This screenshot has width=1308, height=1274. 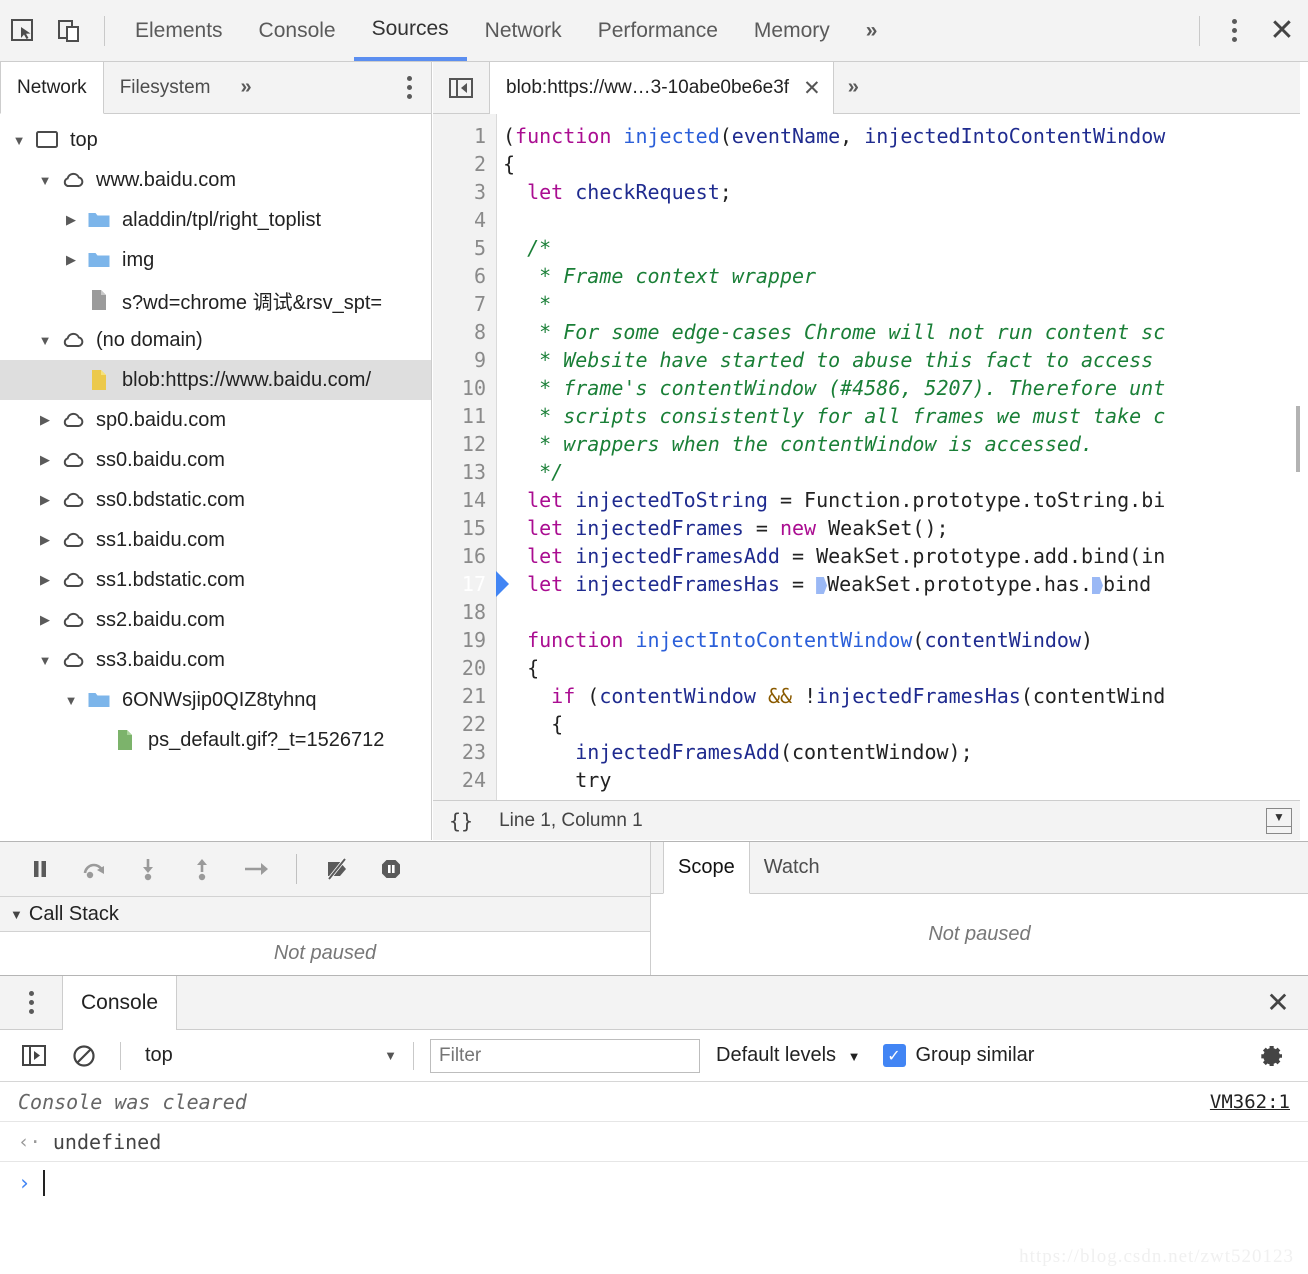 What do you see at coordinates (120, 1003) in the screenshot?
I see `drawer-tab-console: Console` at bounding box center [120, 1003].